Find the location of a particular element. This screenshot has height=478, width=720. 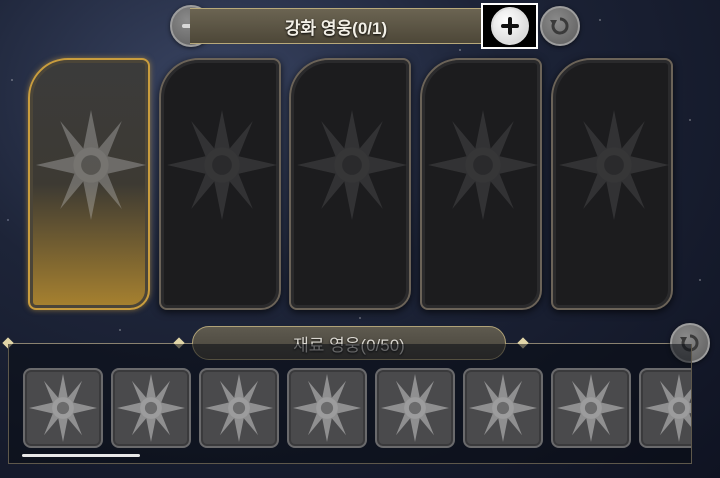

plus-icon is located at coordinates (509, 26).